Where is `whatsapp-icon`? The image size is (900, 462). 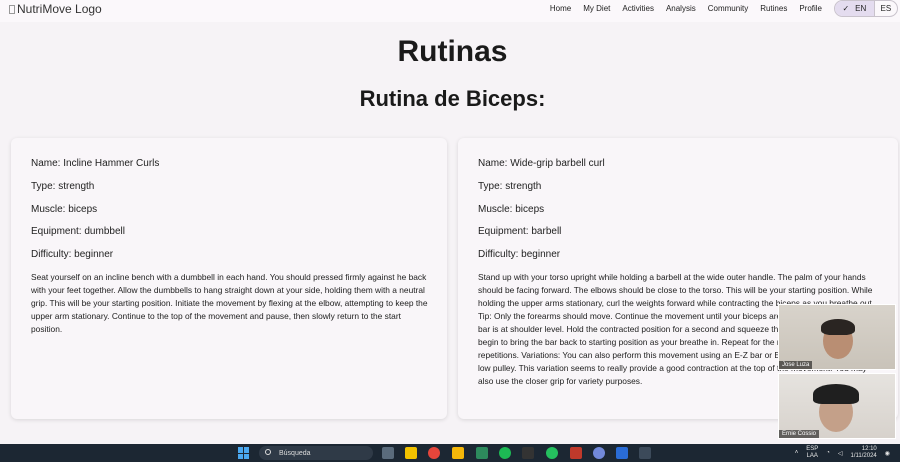 whatsapp-icon is located at coordinates (552, 453).